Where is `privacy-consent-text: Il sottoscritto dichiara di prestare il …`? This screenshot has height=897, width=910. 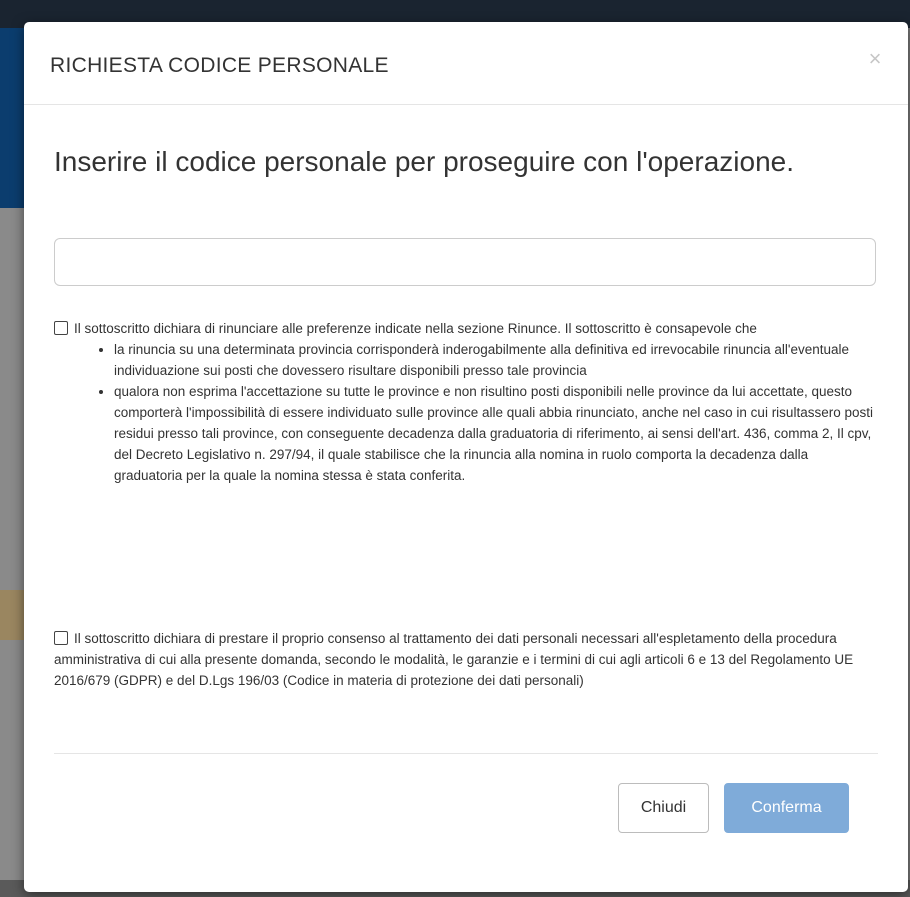 privacy-consent-text: Il sottoscritto dichiara di prestare il … is located at coordinates (454, 659).